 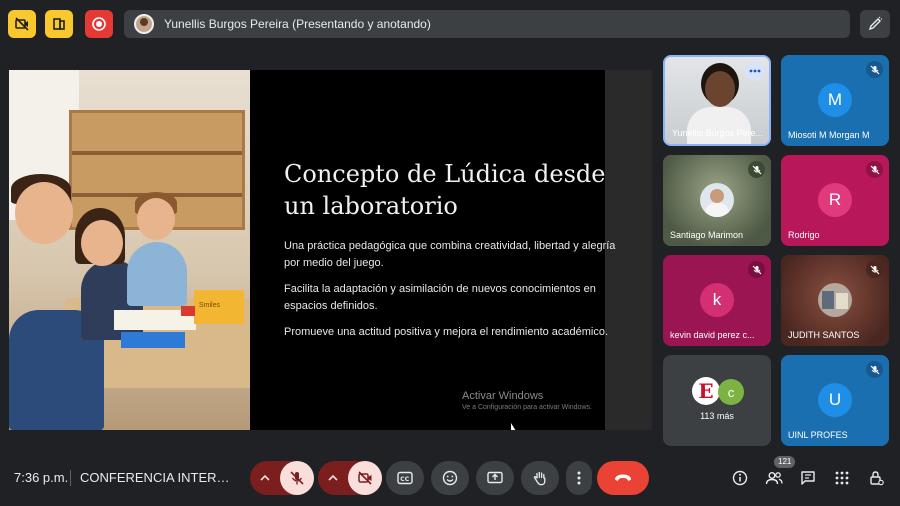 I want to click on meeting-info-icon, so click(x=740, y=478).